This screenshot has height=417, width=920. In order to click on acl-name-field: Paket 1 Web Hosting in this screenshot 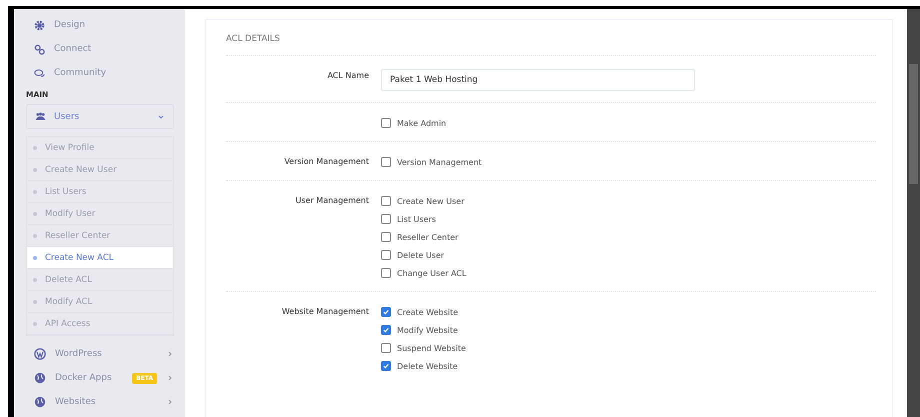, I will do `click(538, 80)`.